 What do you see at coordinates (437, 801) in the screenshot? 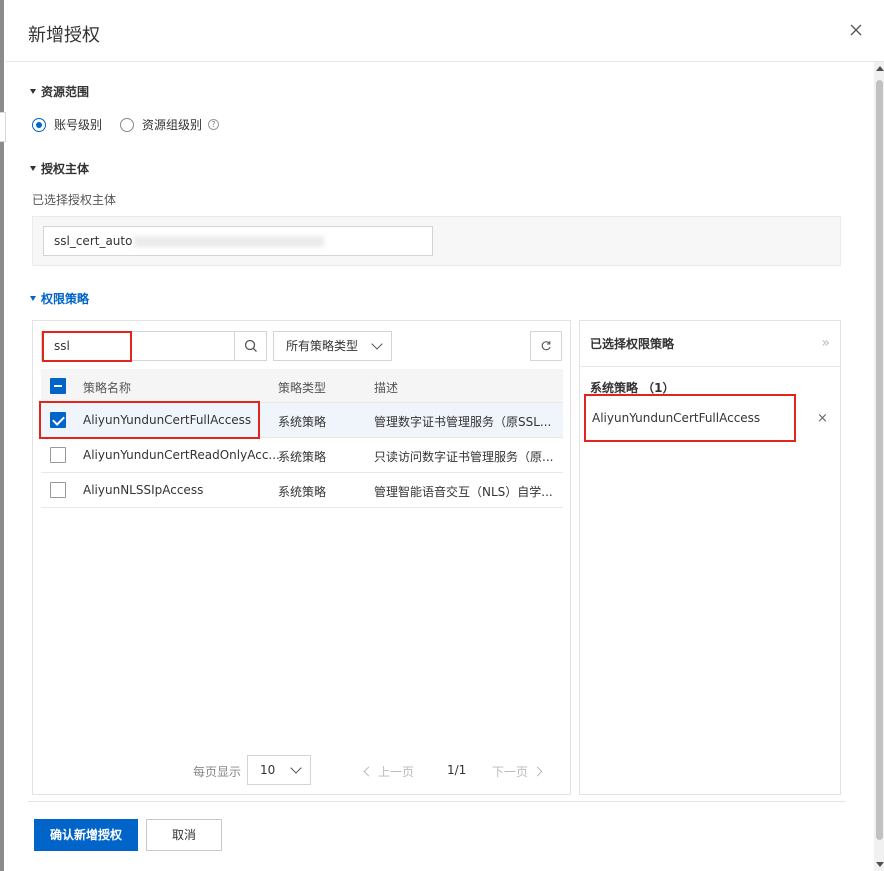
I see `footer-divider` at bounding box center [437, 801].